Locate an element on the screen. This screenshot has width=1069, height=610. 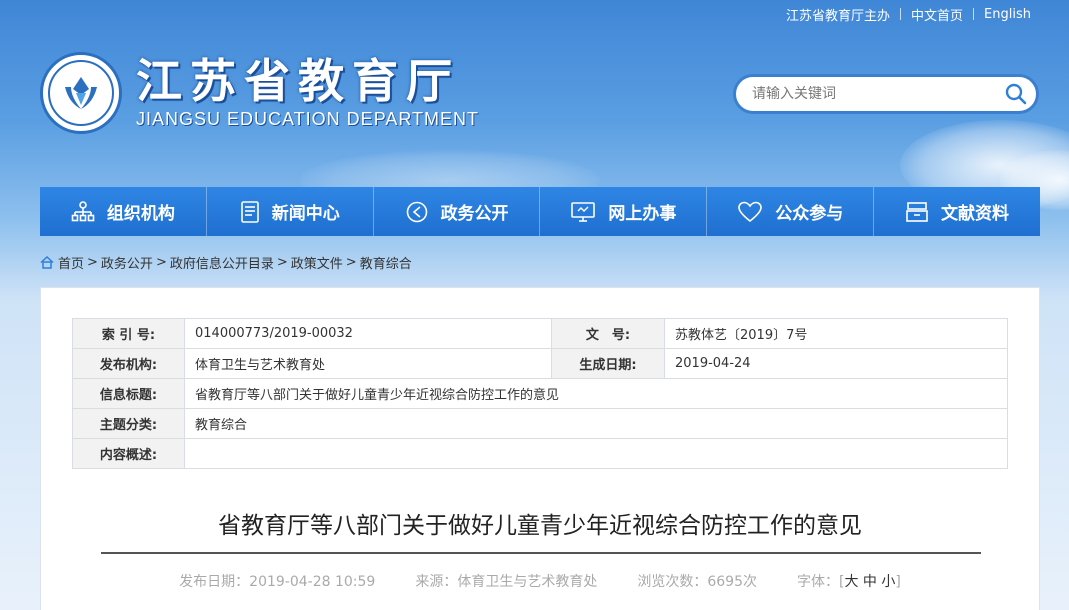
category-value: 教育综合 is located at coordinates (596, 423).